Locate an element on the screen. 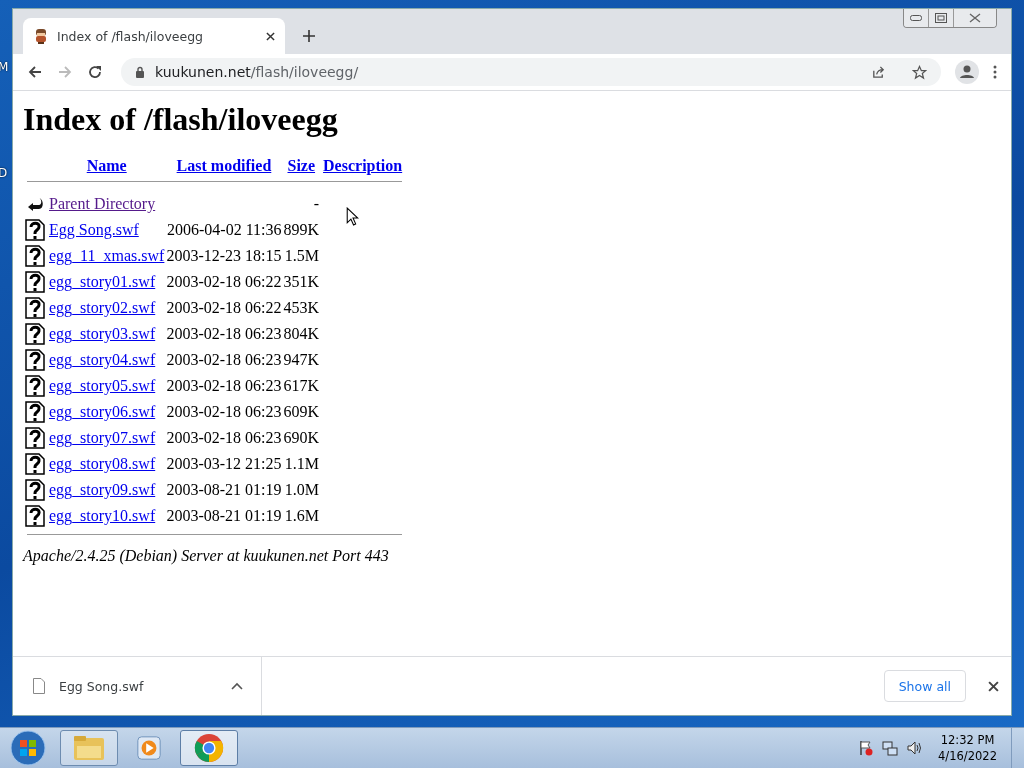  file-size: 690K is located at coordinates (301, 437).